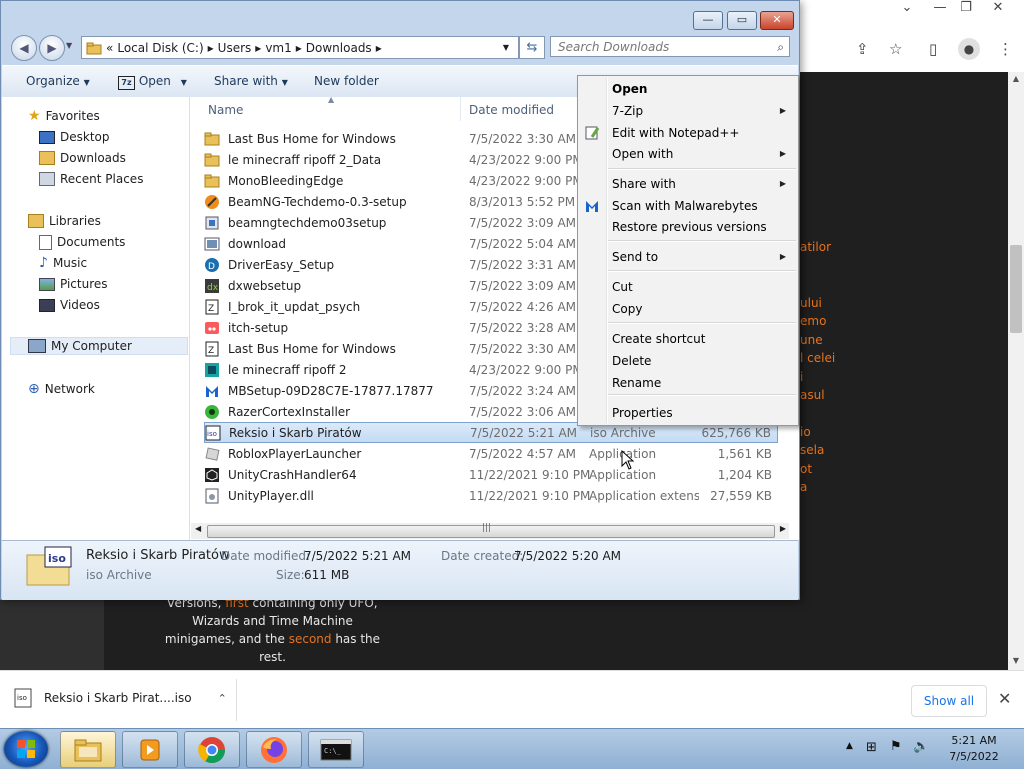  Describe the element at coordinates (702, 133) in the screenshot. I see `context-menu-item: Edit with Notepad++` at that location.